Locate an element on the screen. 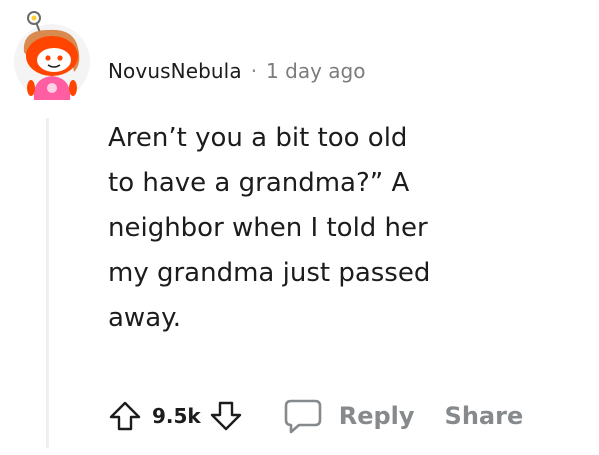 This screenshot has height=455, width=599. avatar-arm-right is located at coordinates (73, 88).